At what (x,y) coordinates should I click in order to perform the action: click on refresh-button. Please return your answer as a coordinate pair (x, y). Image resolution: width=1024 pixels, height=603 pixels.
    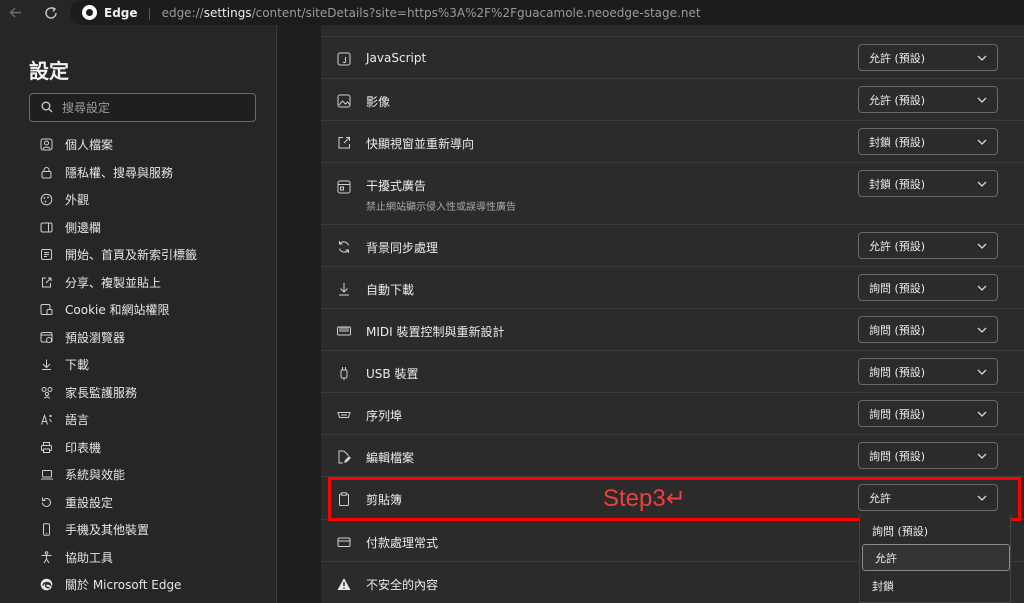
    Looking at the image, I should click on (51, 12).